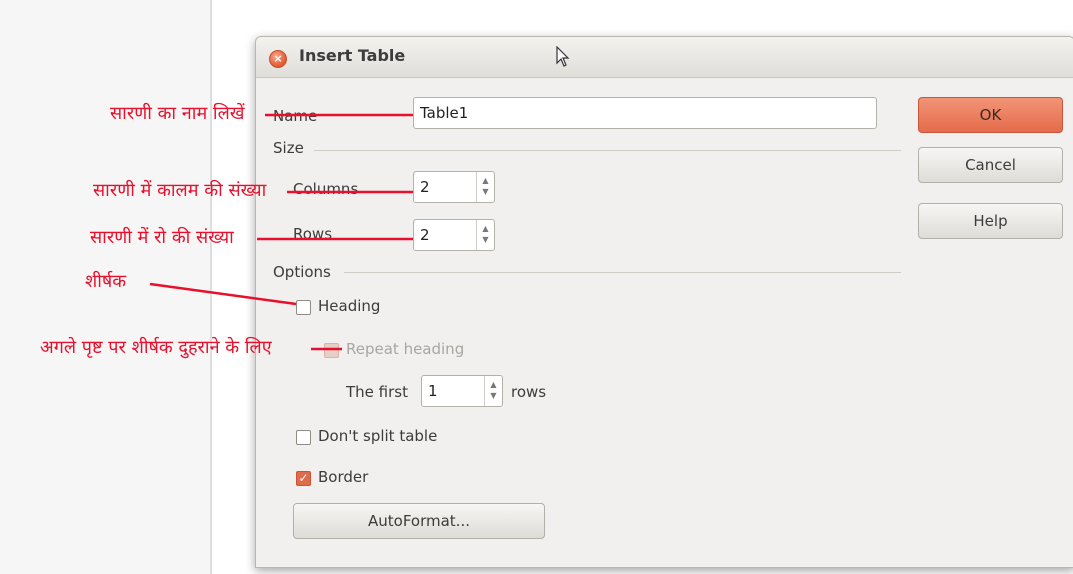 This screenshot has width=1073, height=574. Describe the element at coordinates (177, 113) in the screenshot. I see `annotation-name: सारणी का नाम लिखें` at that location.